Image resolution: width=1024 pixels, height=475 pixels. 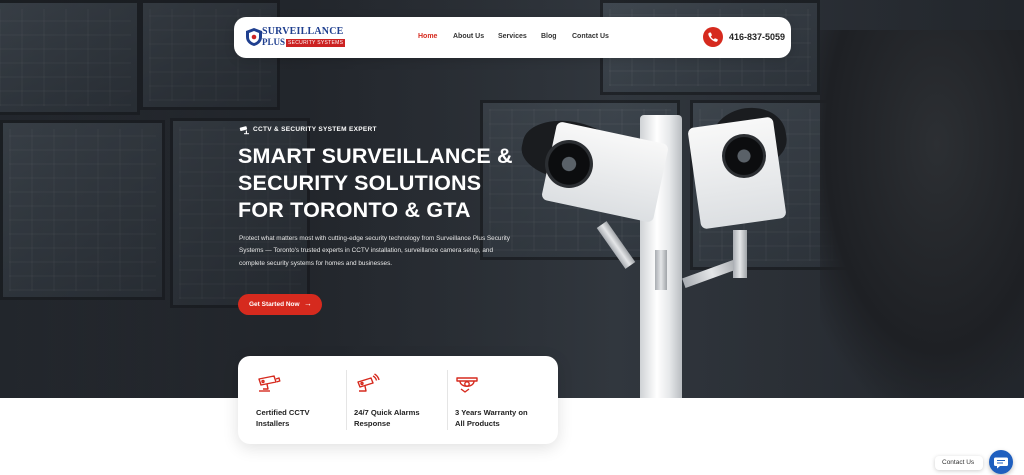 I want to click on hero-badge-text: CCTV & SECURITY SYSTEM EXPERT, so click(x=315, y=129).